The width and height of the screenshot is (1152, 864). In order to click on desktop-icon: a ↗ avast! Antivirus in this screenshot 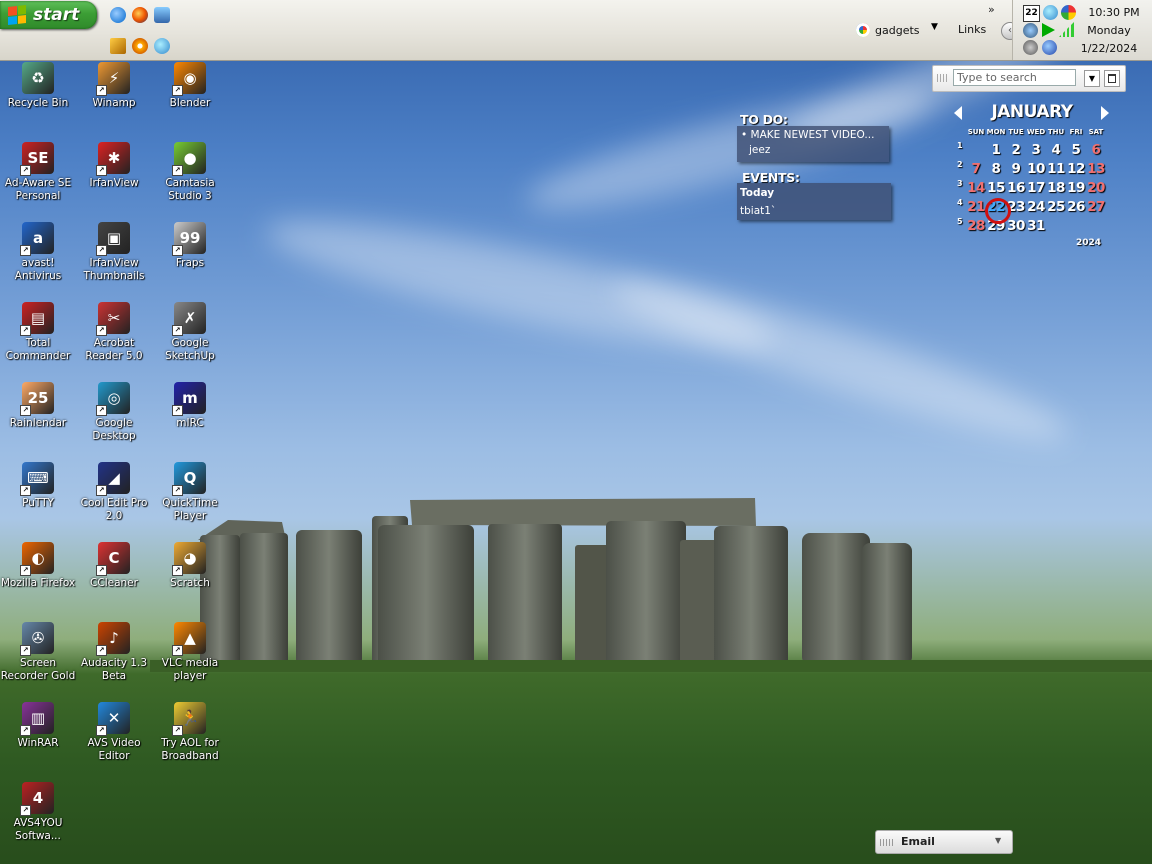, I will do `click(38, 252)`.